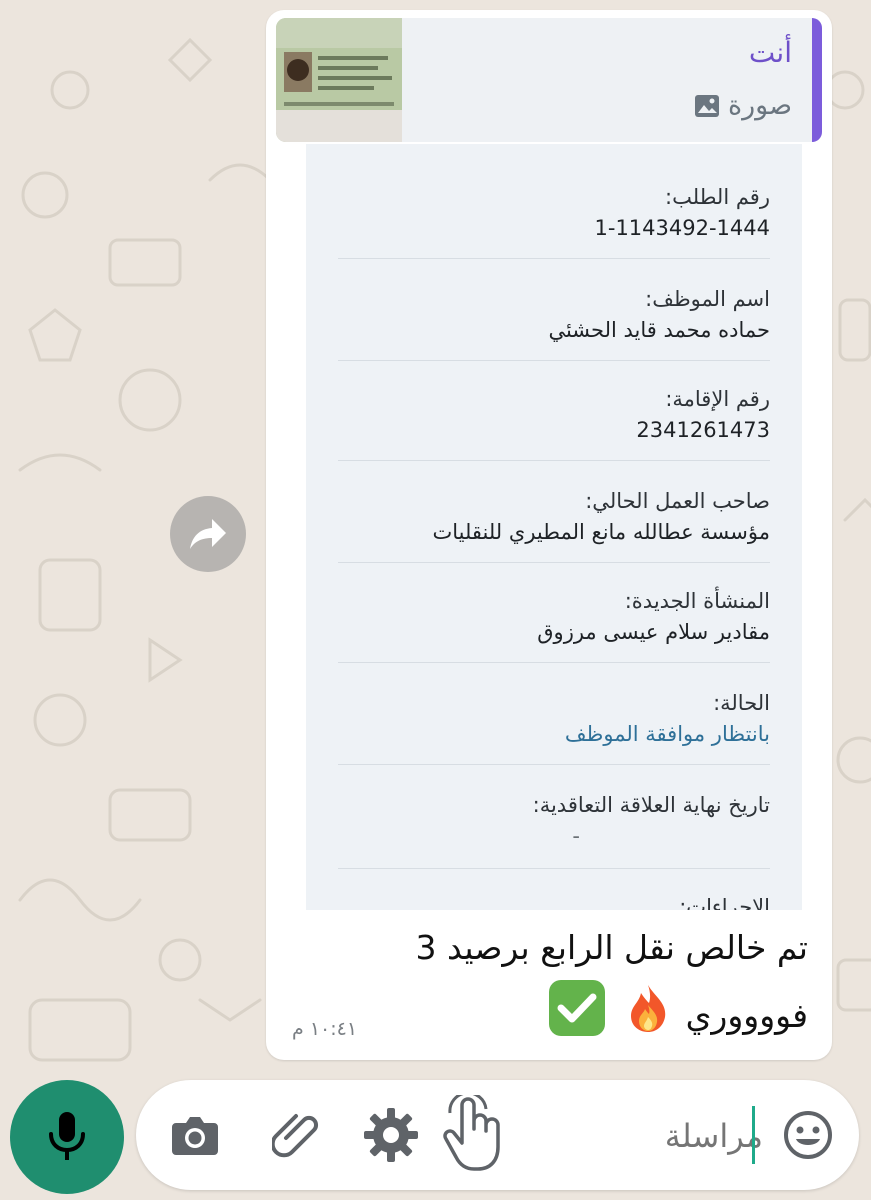 Image resolution: width=871 pixels, height=1200 pixels. What do you see at coordinates (554, 213) in the screenshot?
I see `request-number-field: رقم الطلب: 1-1143492-1444` at bounding box center [554, 213].